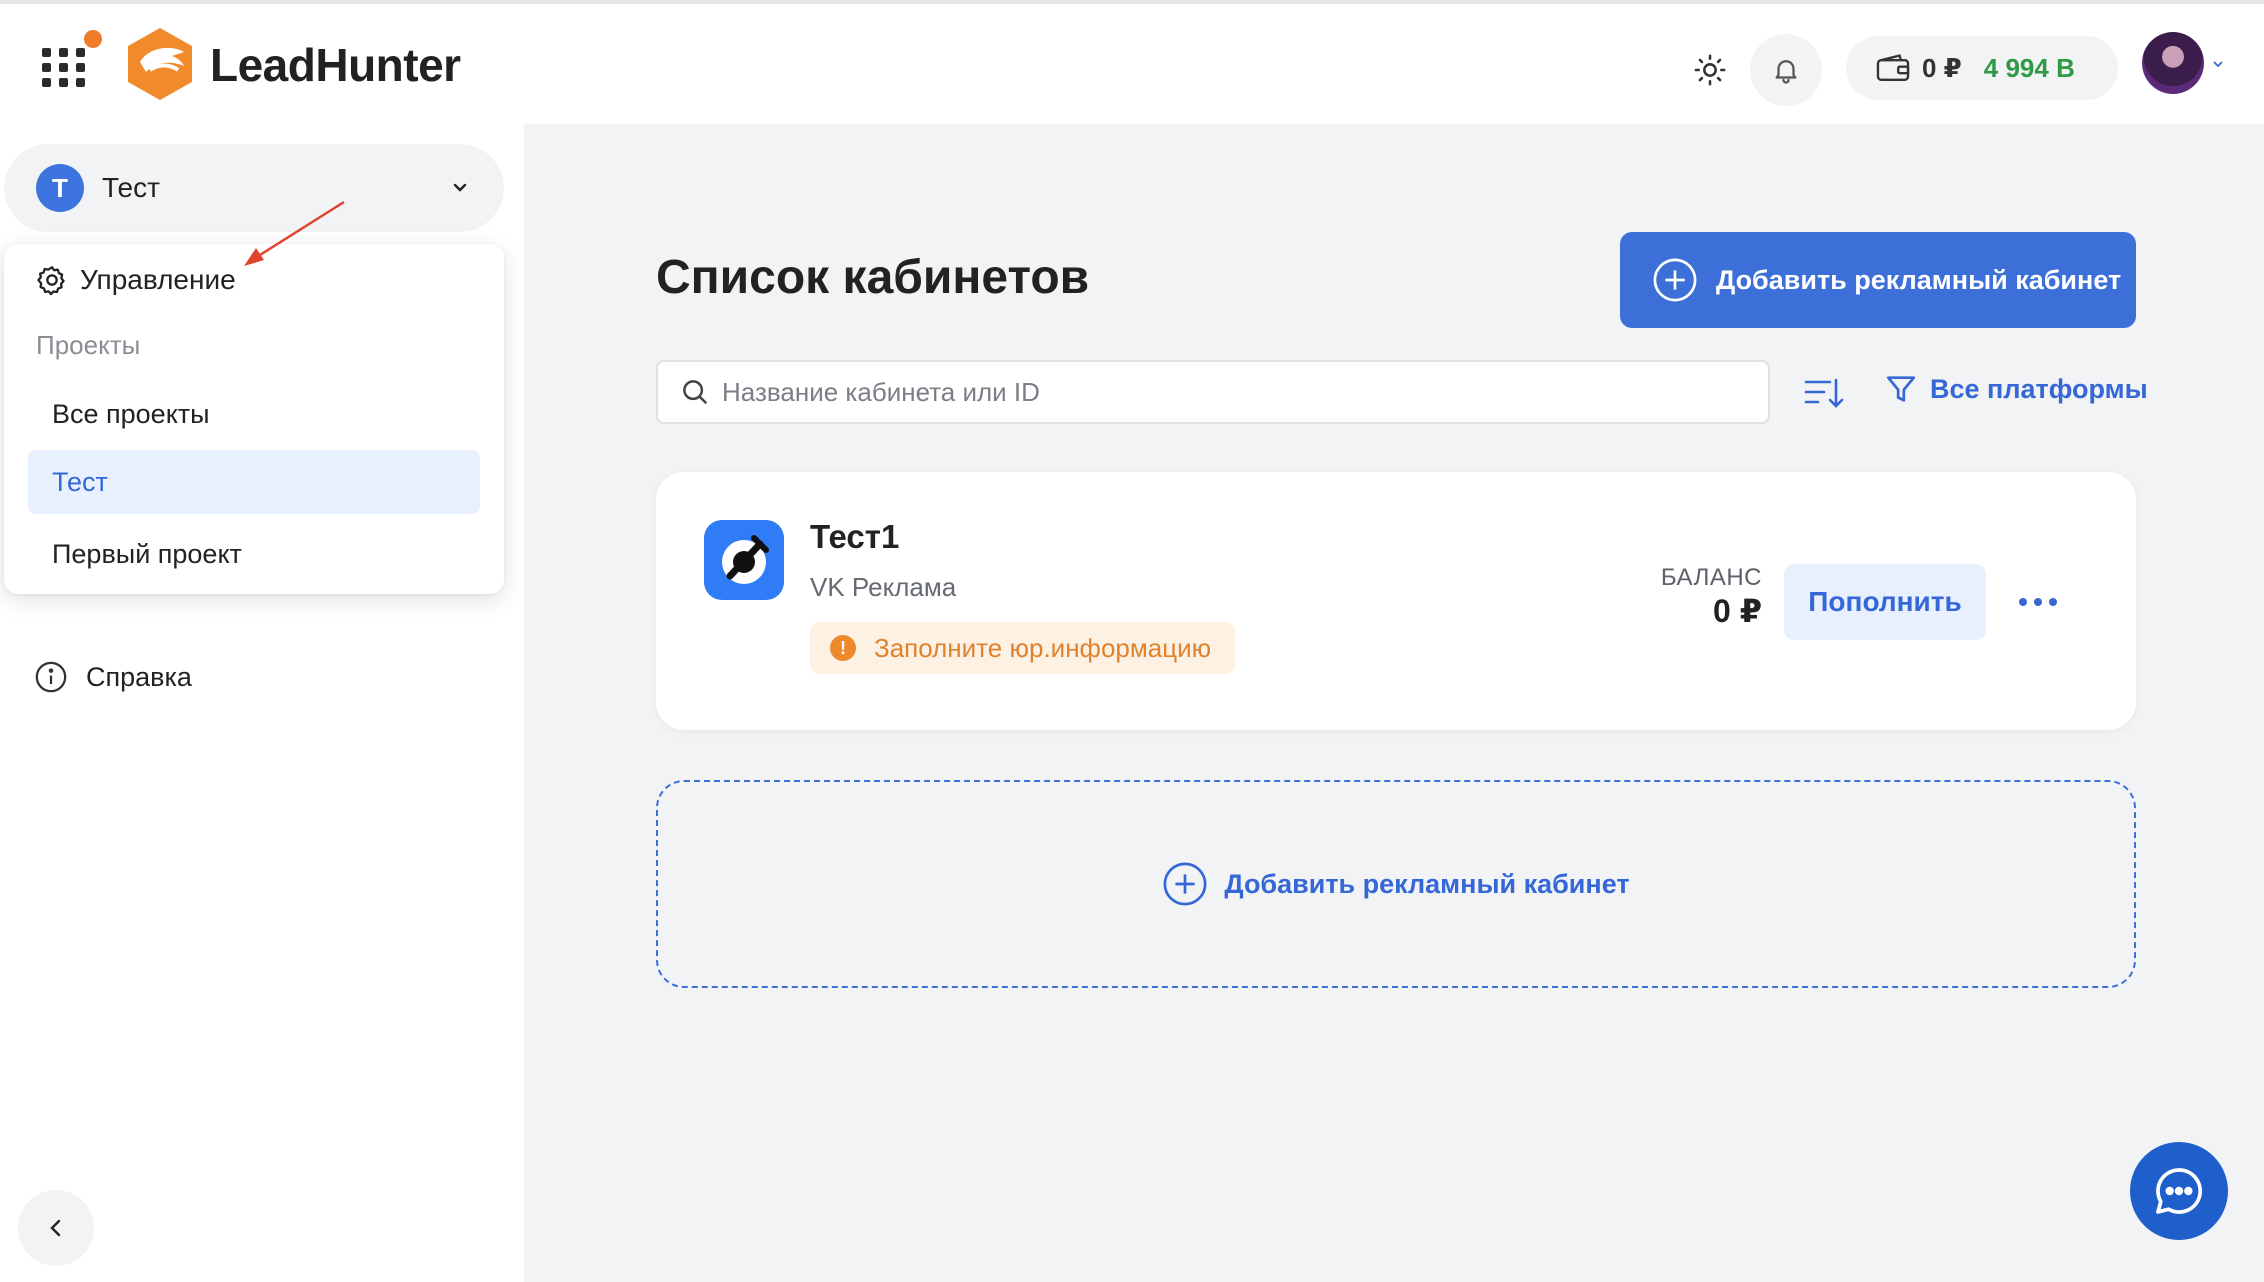  I want to click on help-label: Справка, so click(139, 676).